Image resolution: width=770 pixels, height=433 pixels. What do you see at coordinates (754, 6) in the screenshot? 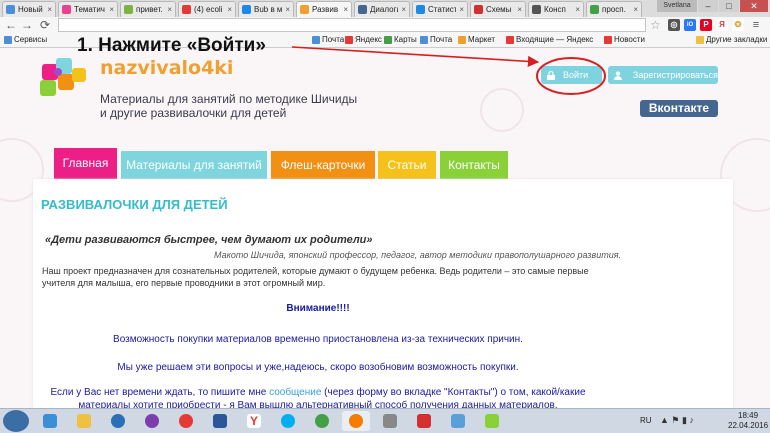
I see `window-close-icon: ✕` at bounding box center [754, 6].